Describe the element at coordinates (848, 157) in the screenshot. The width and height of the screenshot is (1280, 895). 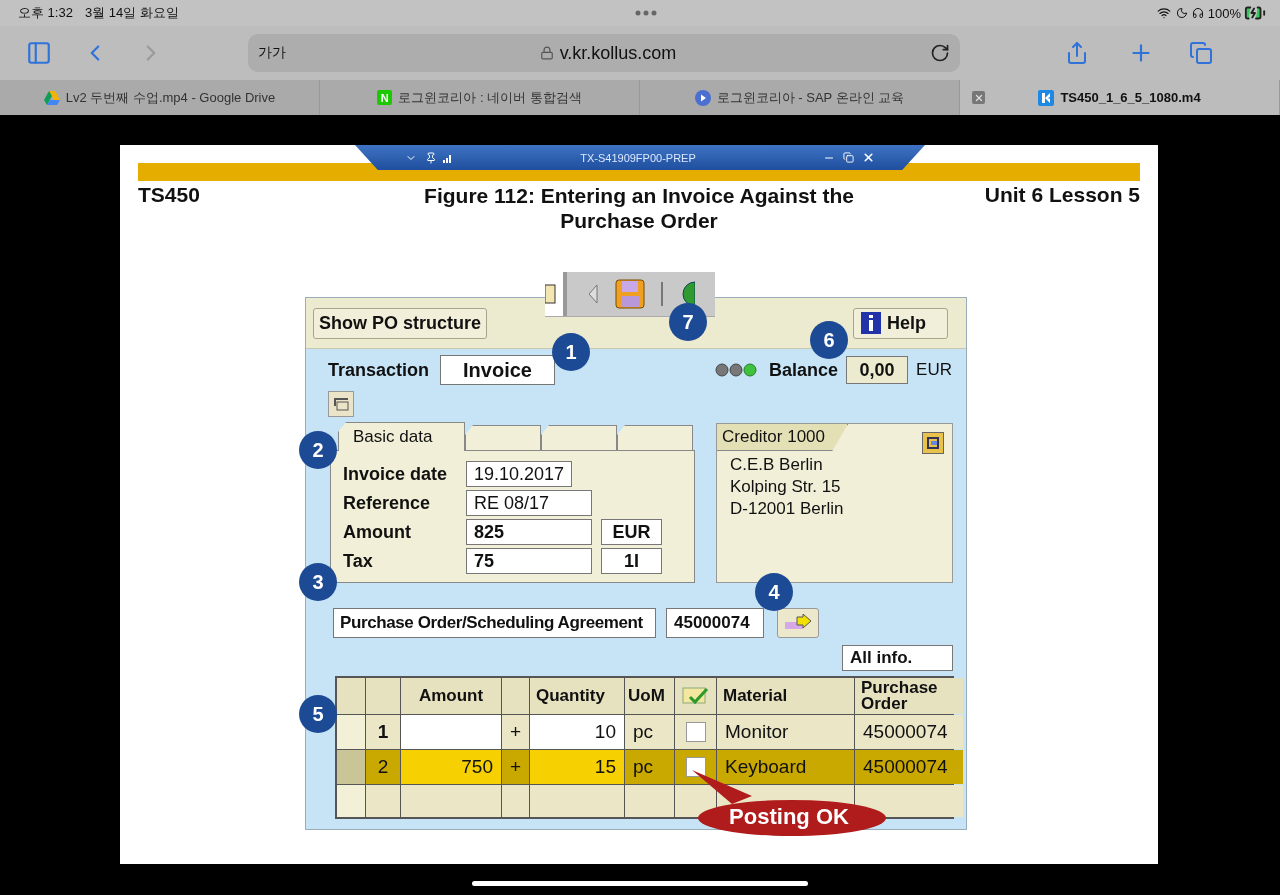
I see `restore-icon` at that location.